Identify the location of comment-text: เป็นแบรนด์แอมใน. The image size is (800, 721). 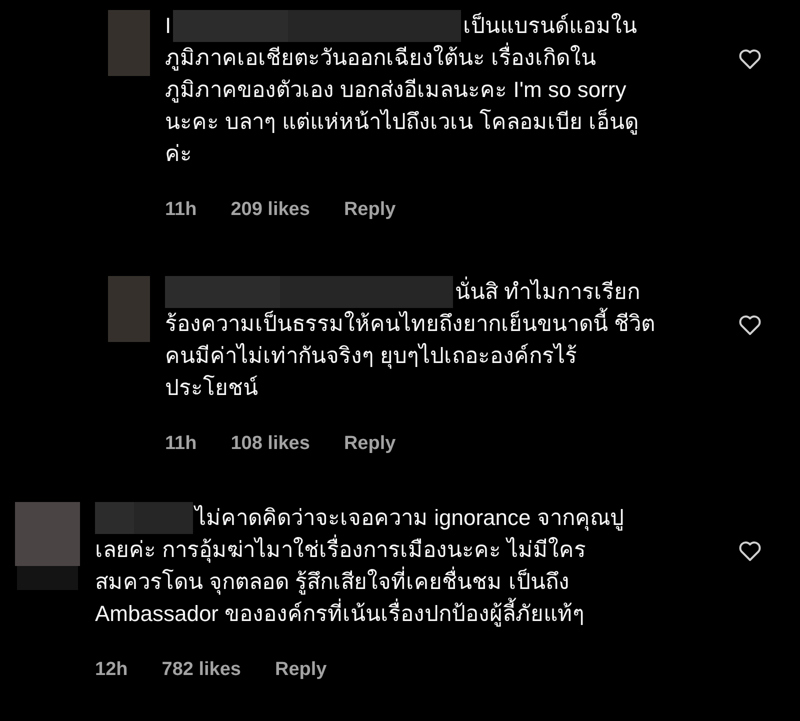
(550, 26).